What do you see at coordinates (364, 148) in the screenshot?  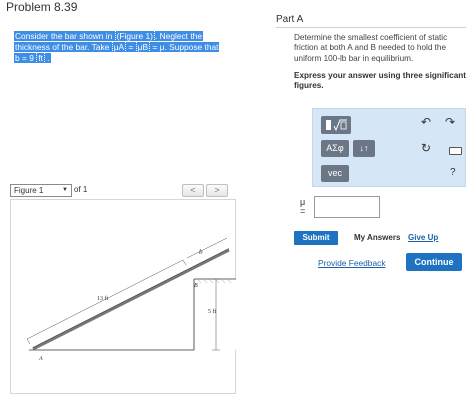 I see `arrows-button: ↓↑` at bounding box center [364, 148].